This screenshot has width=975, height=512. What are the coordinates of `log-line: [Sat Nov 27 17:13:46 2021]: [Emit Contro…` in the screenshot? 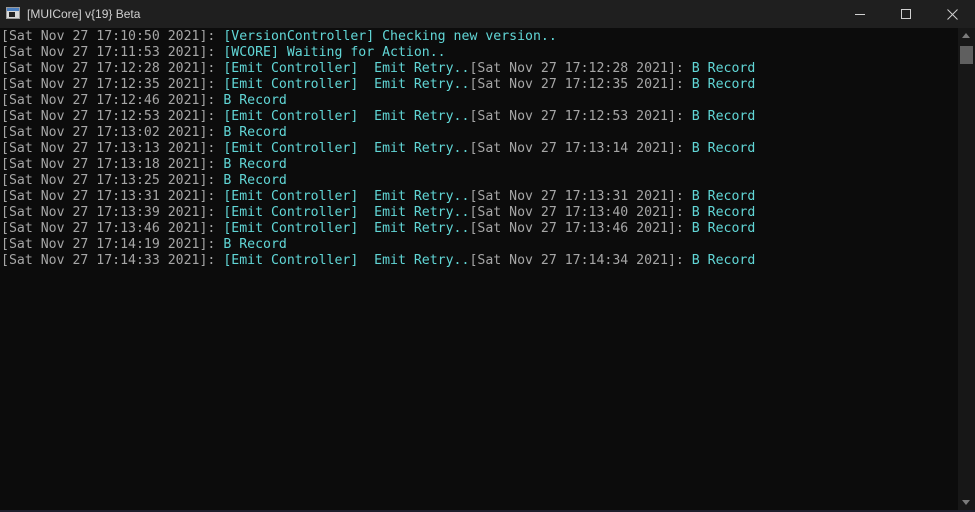 It's located at (479, 229).